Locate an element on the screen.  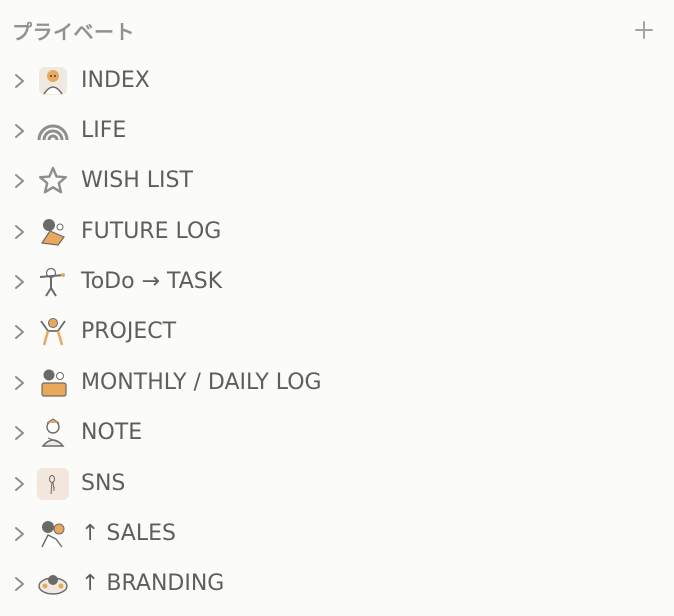
page-item-life: LIFE is located at coordinates (337, 131).